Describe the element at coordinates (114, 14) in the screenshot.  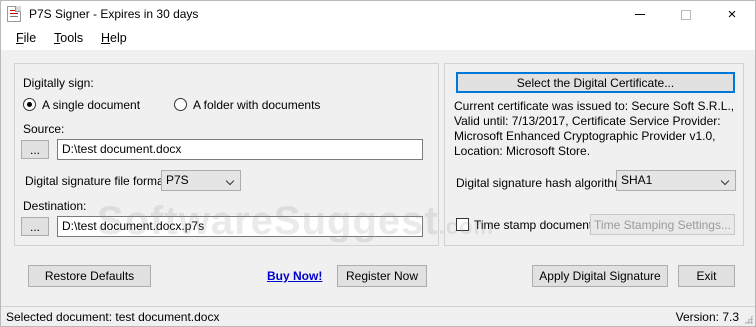
I see `window-title: P7S Signer - Expires in 30 days` at that location.